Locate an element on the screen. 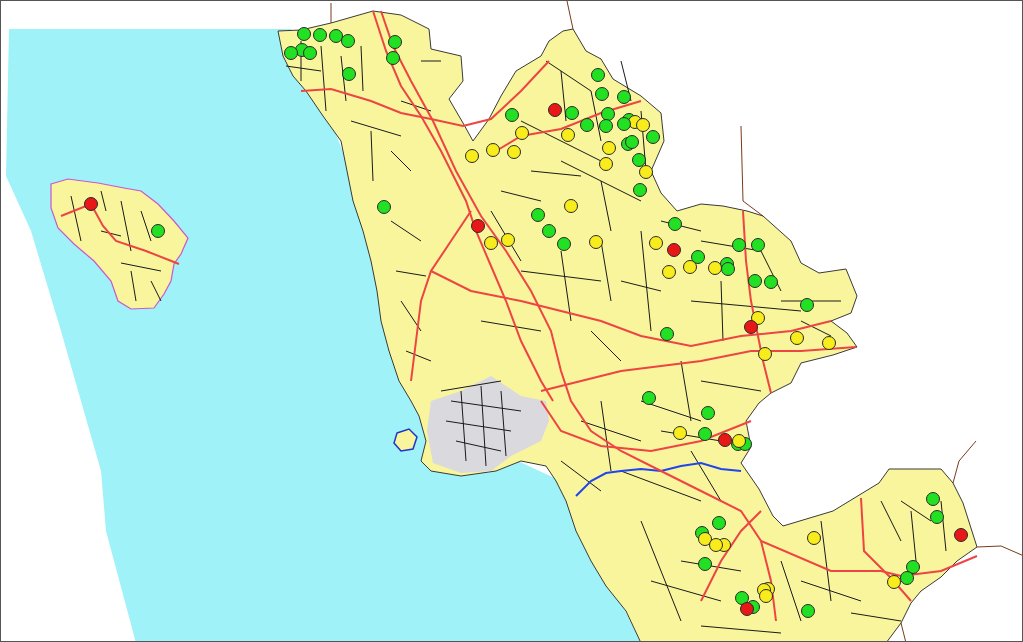  harbour-islet is located at coordinates (405, 440).